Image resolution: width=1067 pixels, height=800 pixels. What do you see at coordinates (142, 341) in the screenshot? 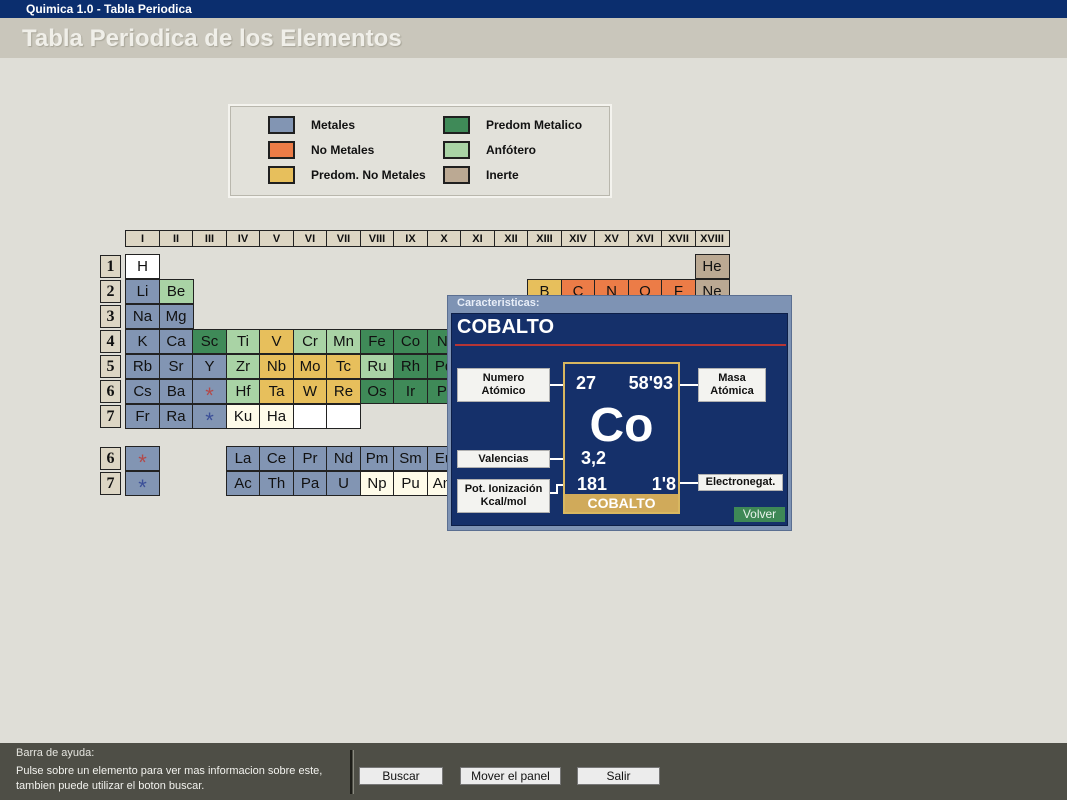
I see `element-k: K` at bounding box center [142, 341].